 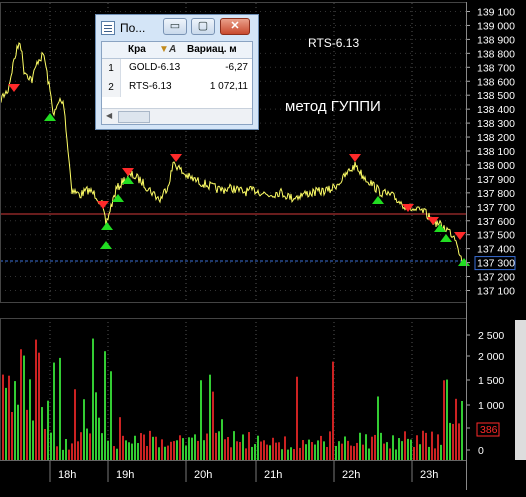 What do you see at coordinates (172, 49) in the screenshot?
I see `sort-icon: A` at bounding box center [172, 49].